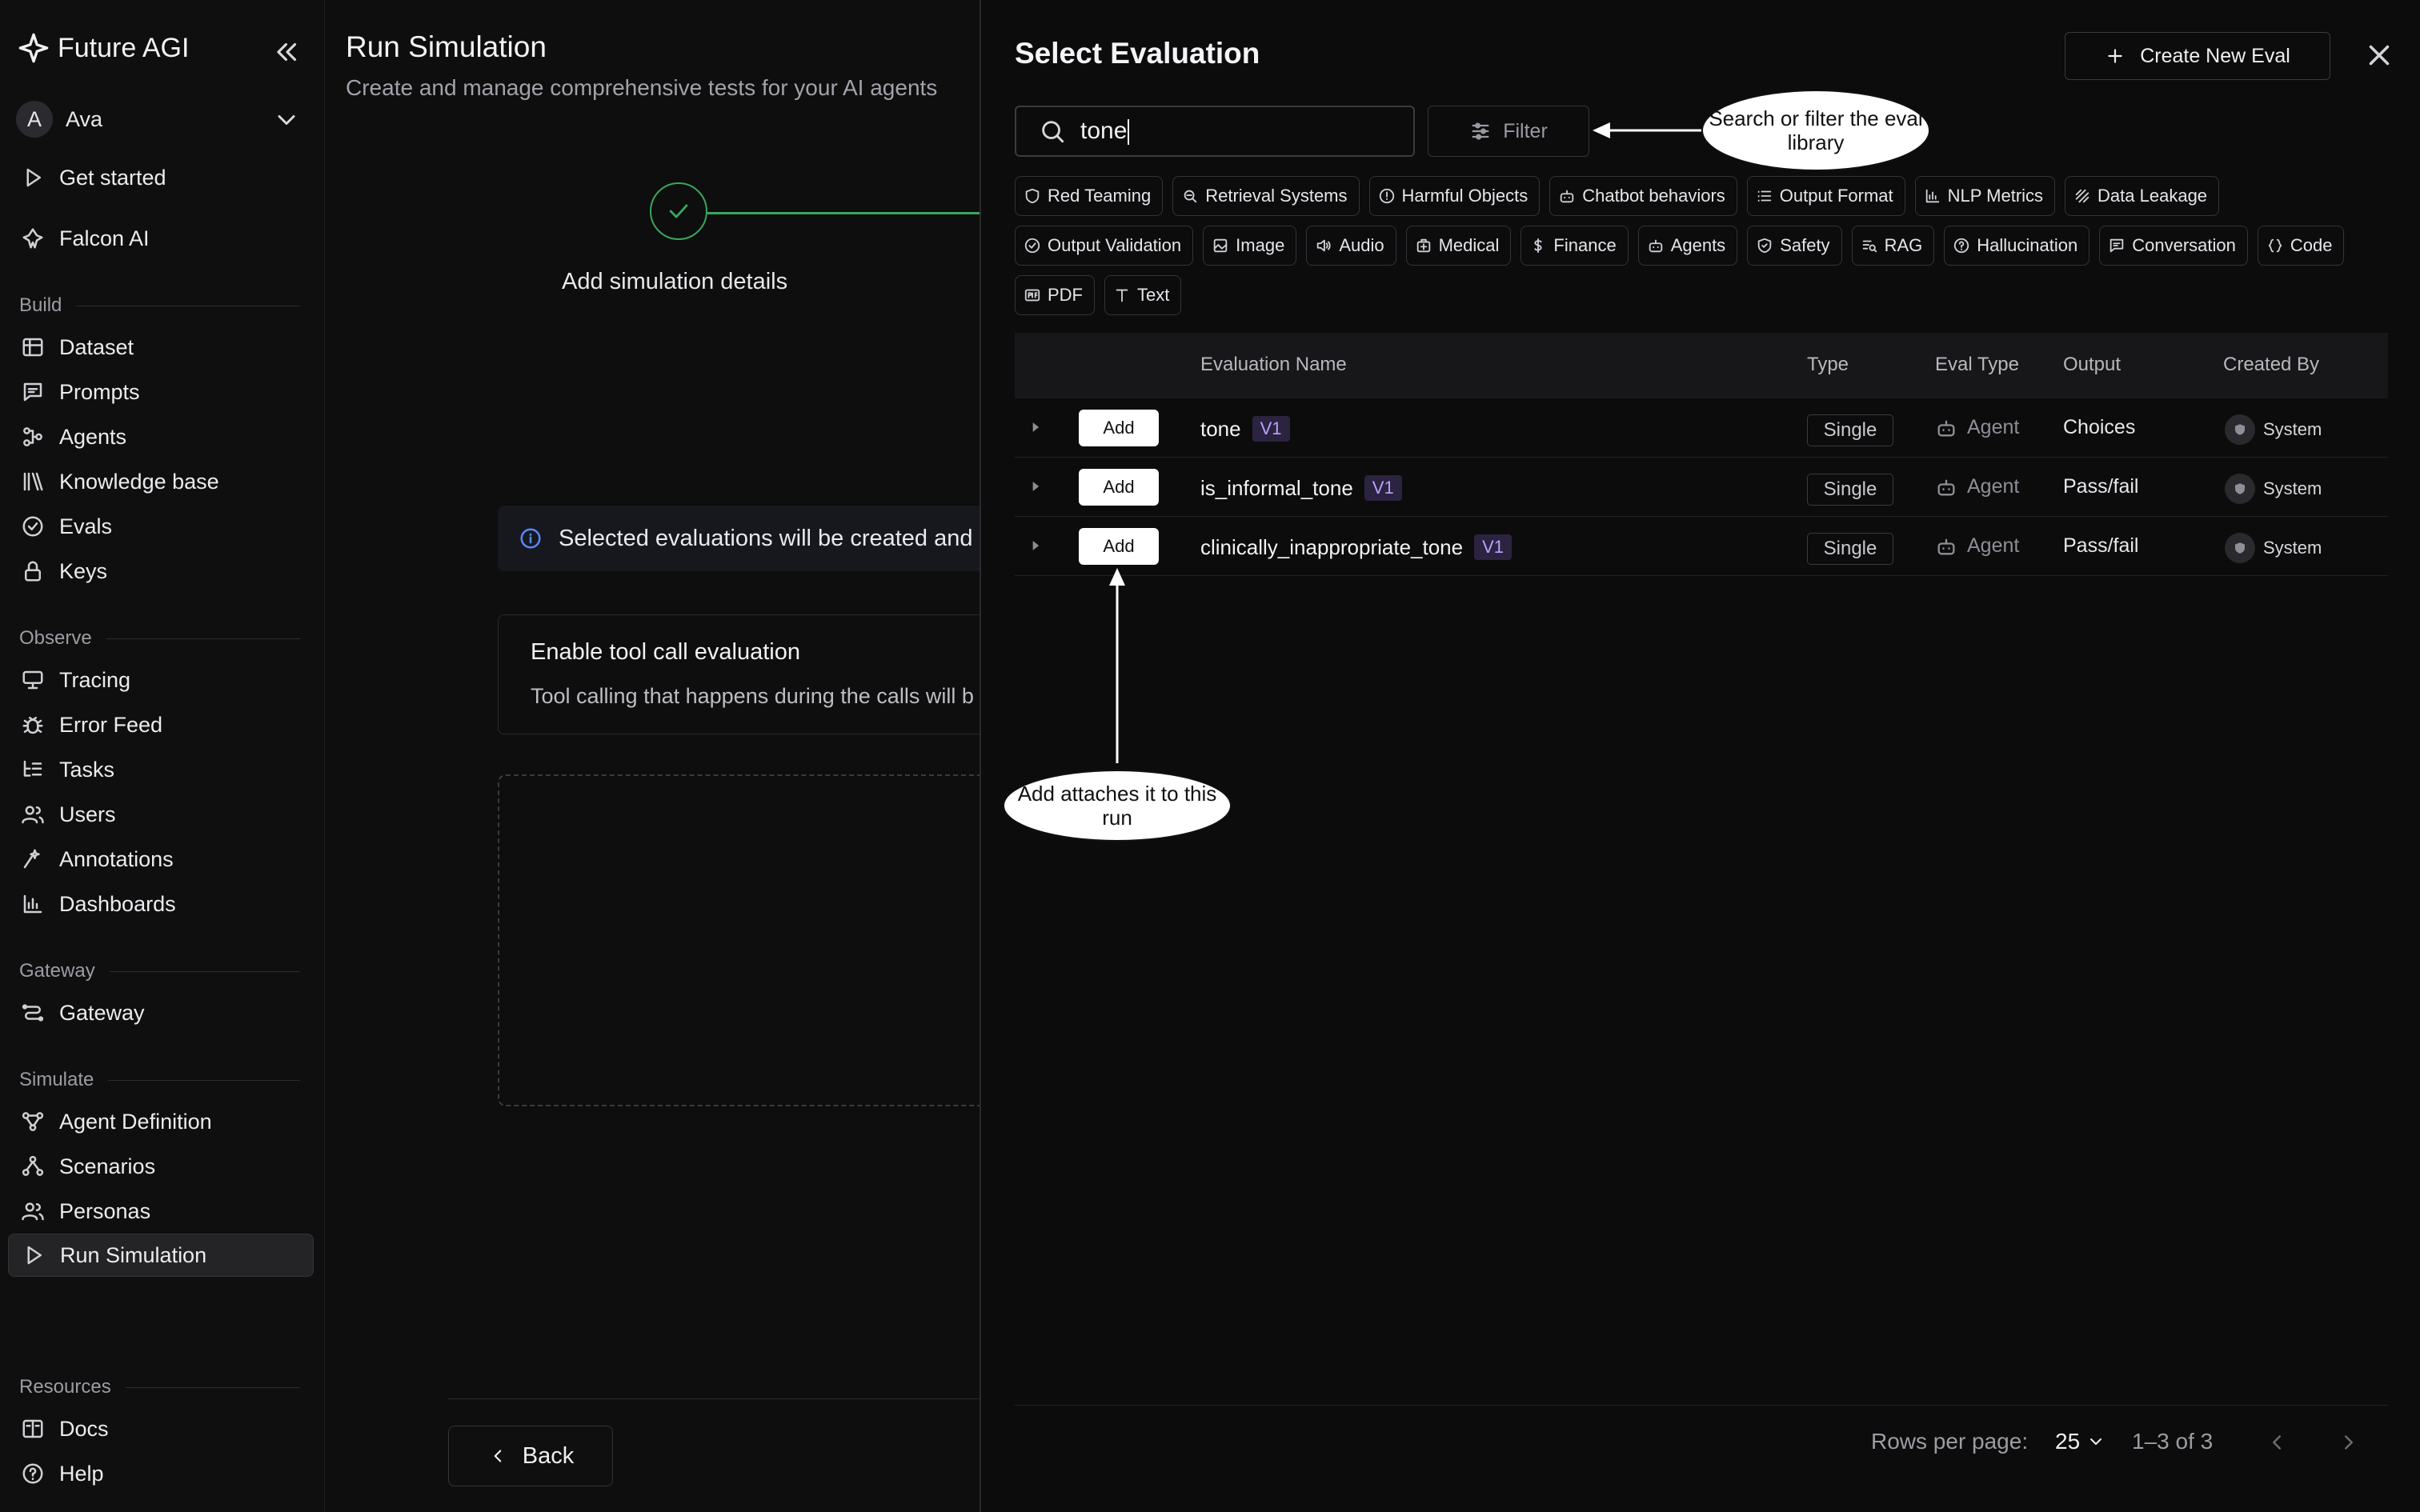 The image size is (2420, 1512). What do you see at coordinates (1143, 295) in the screenshot?
I see `chip-text: Text` at bounding box center [1143, 295].